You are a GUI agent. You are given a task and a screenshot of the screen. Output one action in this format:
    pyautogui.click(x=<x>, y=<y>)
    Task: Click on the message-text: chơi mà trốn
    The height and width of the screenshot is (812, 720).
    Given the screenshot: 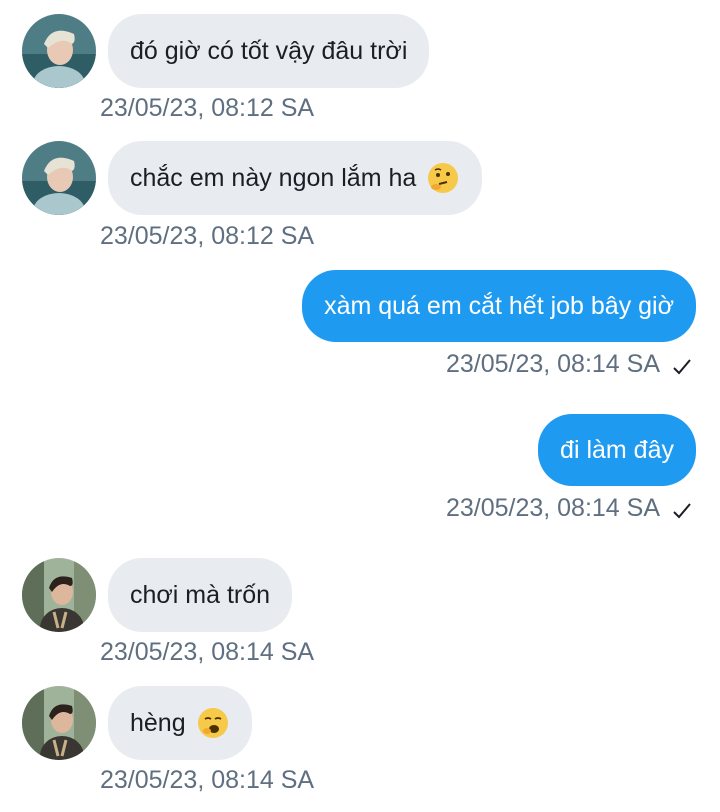 What is the action you would take?
    pyautogui.click(x=200, y=594)
    